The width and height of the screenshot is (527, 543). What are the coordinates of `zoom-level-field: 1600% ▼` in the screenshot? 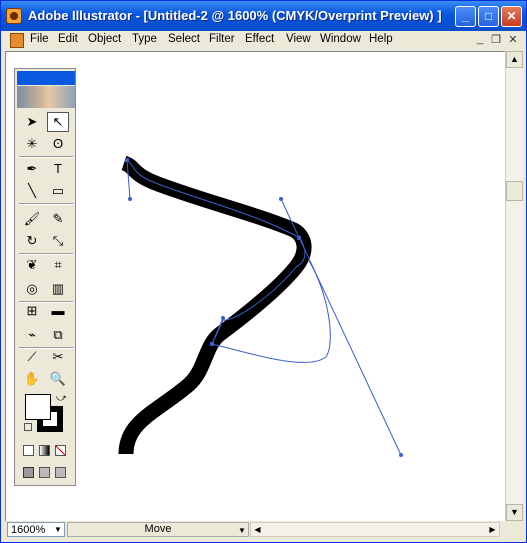 It's located at (36, 529).